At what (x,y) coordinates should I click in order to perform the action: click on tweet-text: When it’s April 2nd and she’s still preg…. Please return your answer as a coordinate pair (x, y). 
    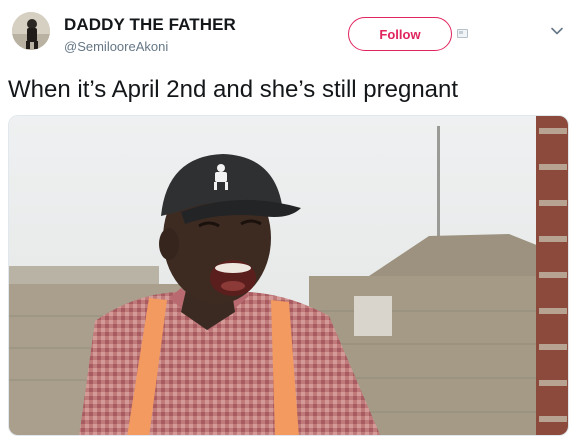
    Looking at the image, I should click on (233, 89).